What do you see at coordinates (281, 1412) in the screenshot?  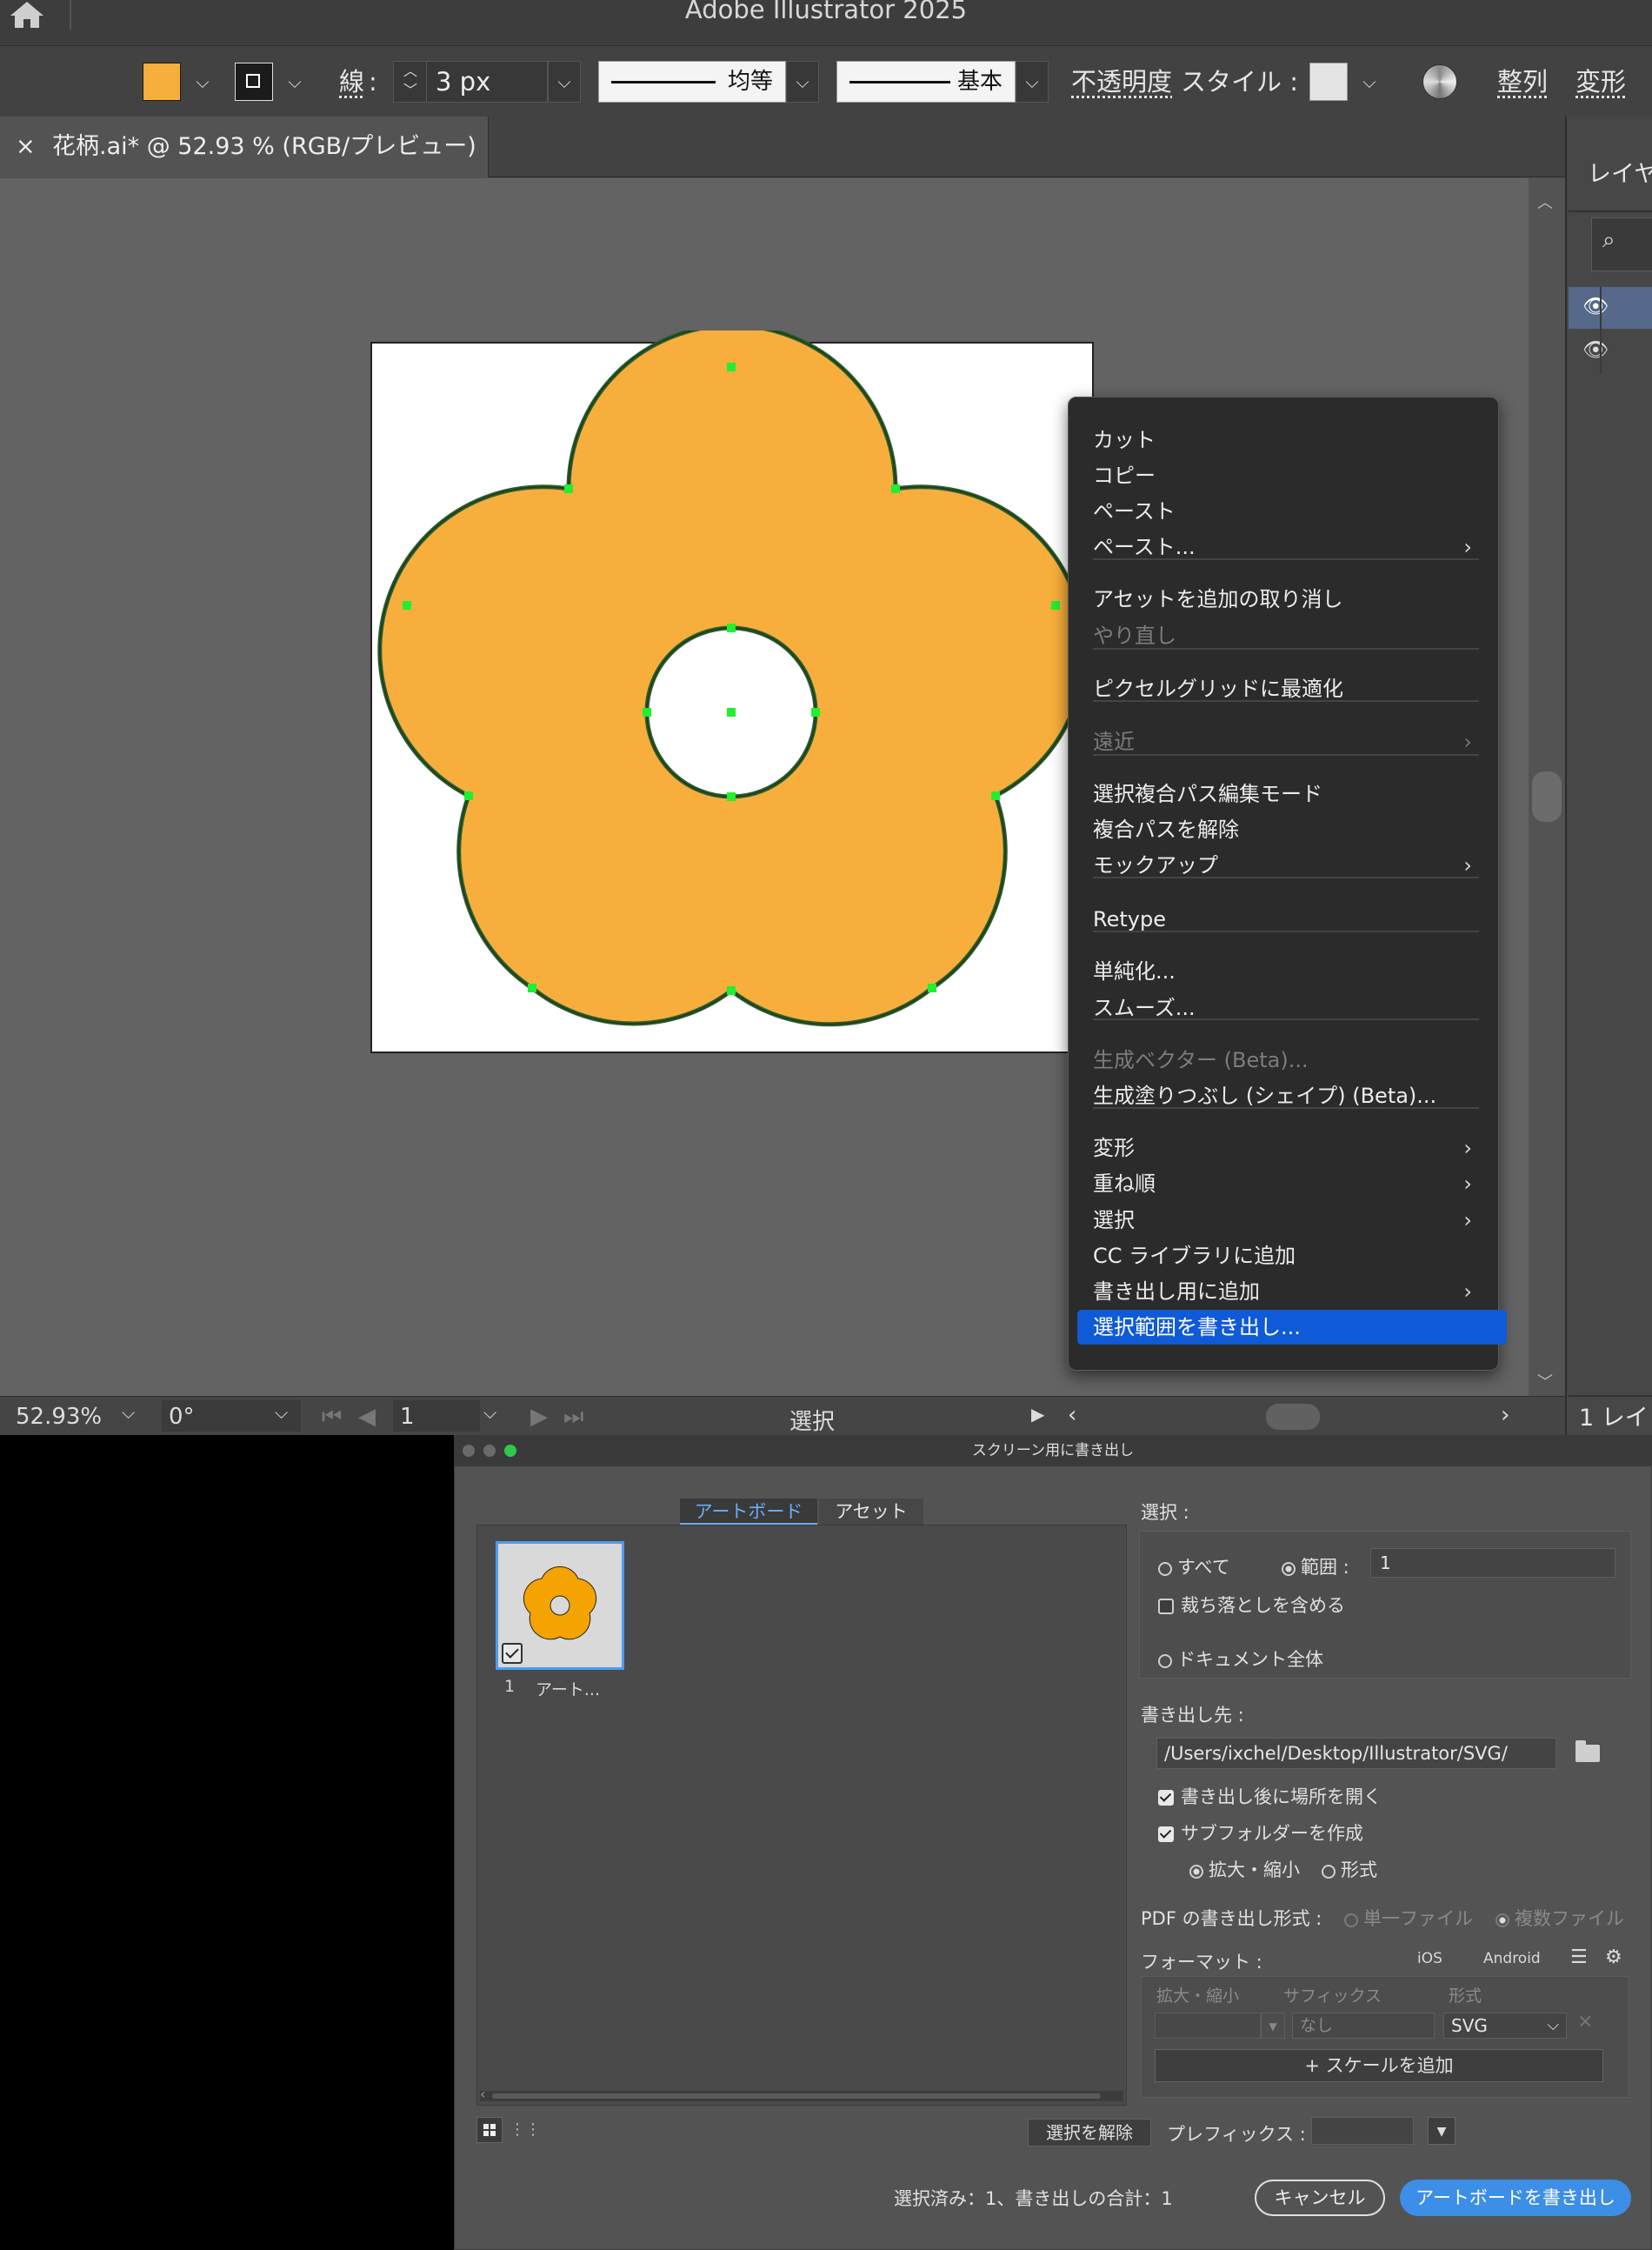 I see `rotation-dropdown-icon: ⌵` at bounding box center [281, 1412].